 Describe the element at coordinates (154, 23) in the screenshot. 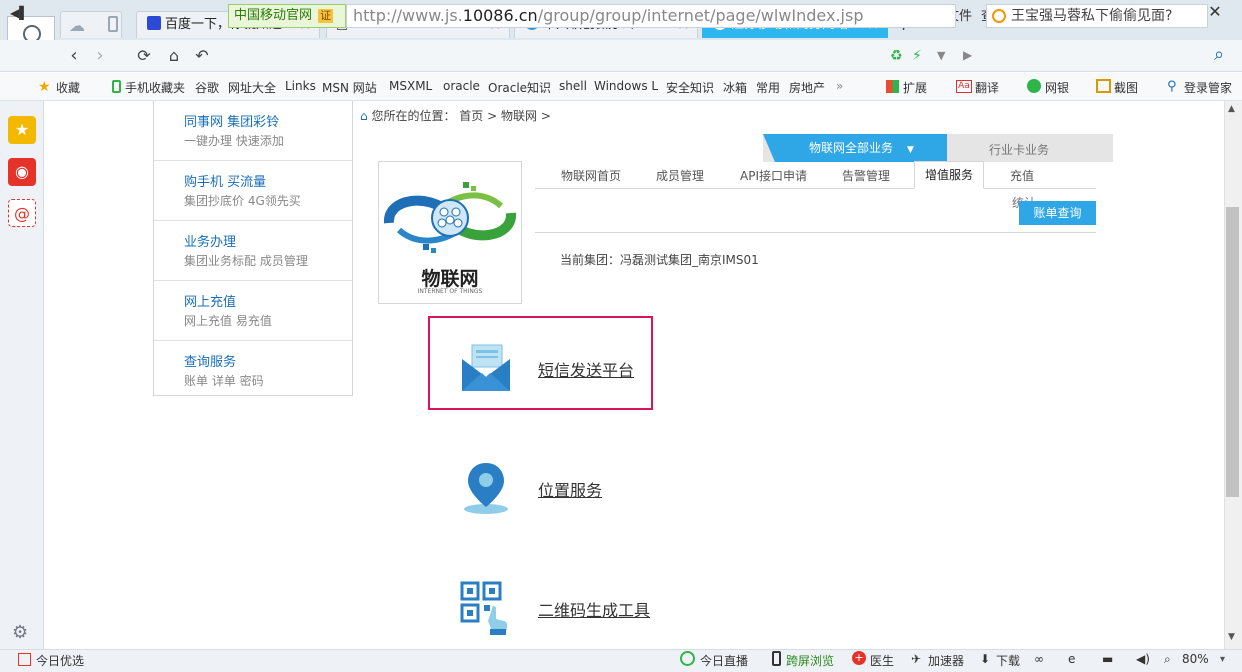

I see `baidu-paw-icon` at that location.